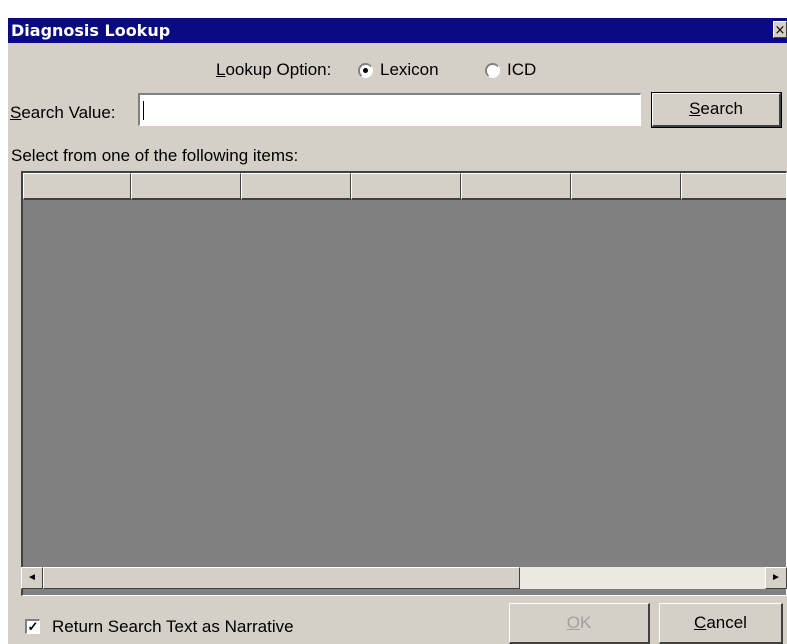 The image size is (787, 644). Describe the element at coordinates (492, 70) in the screenshot. I see `icd-radio` at that location.